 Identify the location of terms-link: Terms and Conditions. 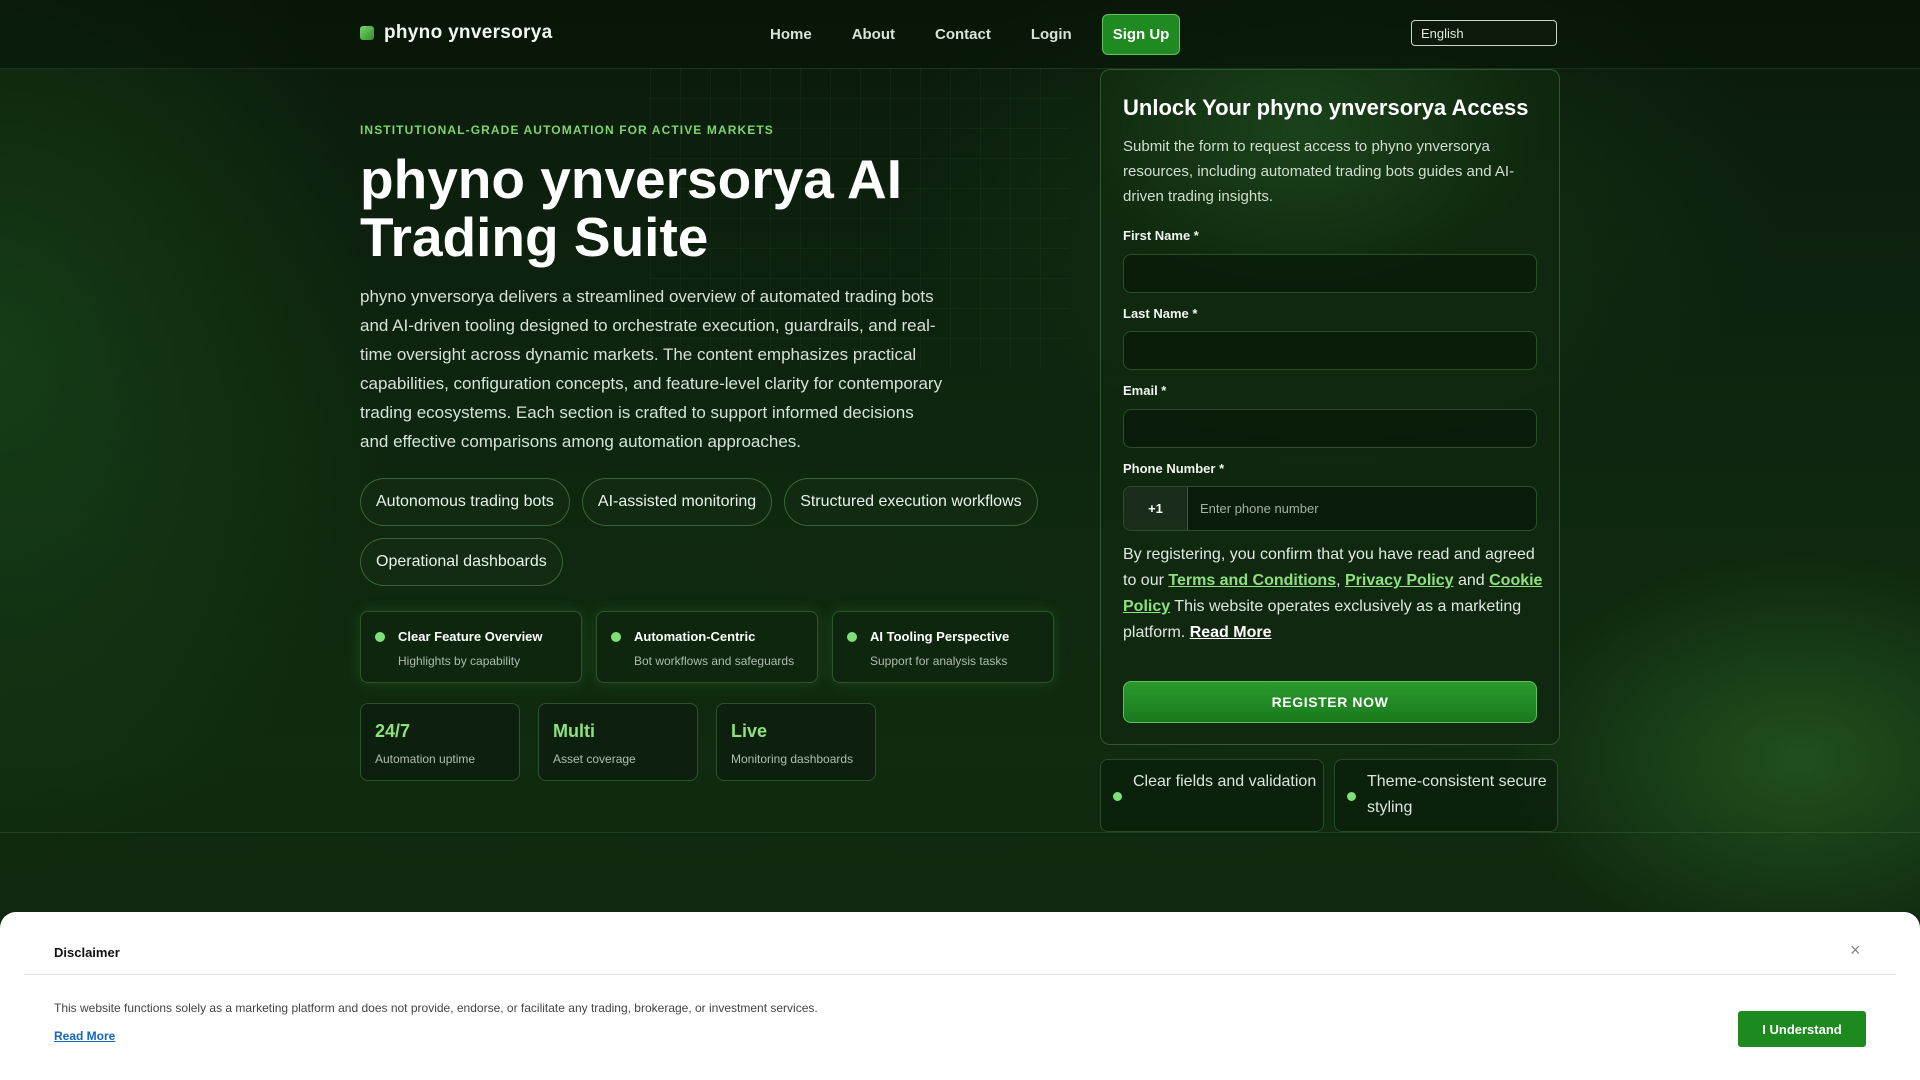
(1252, 580).